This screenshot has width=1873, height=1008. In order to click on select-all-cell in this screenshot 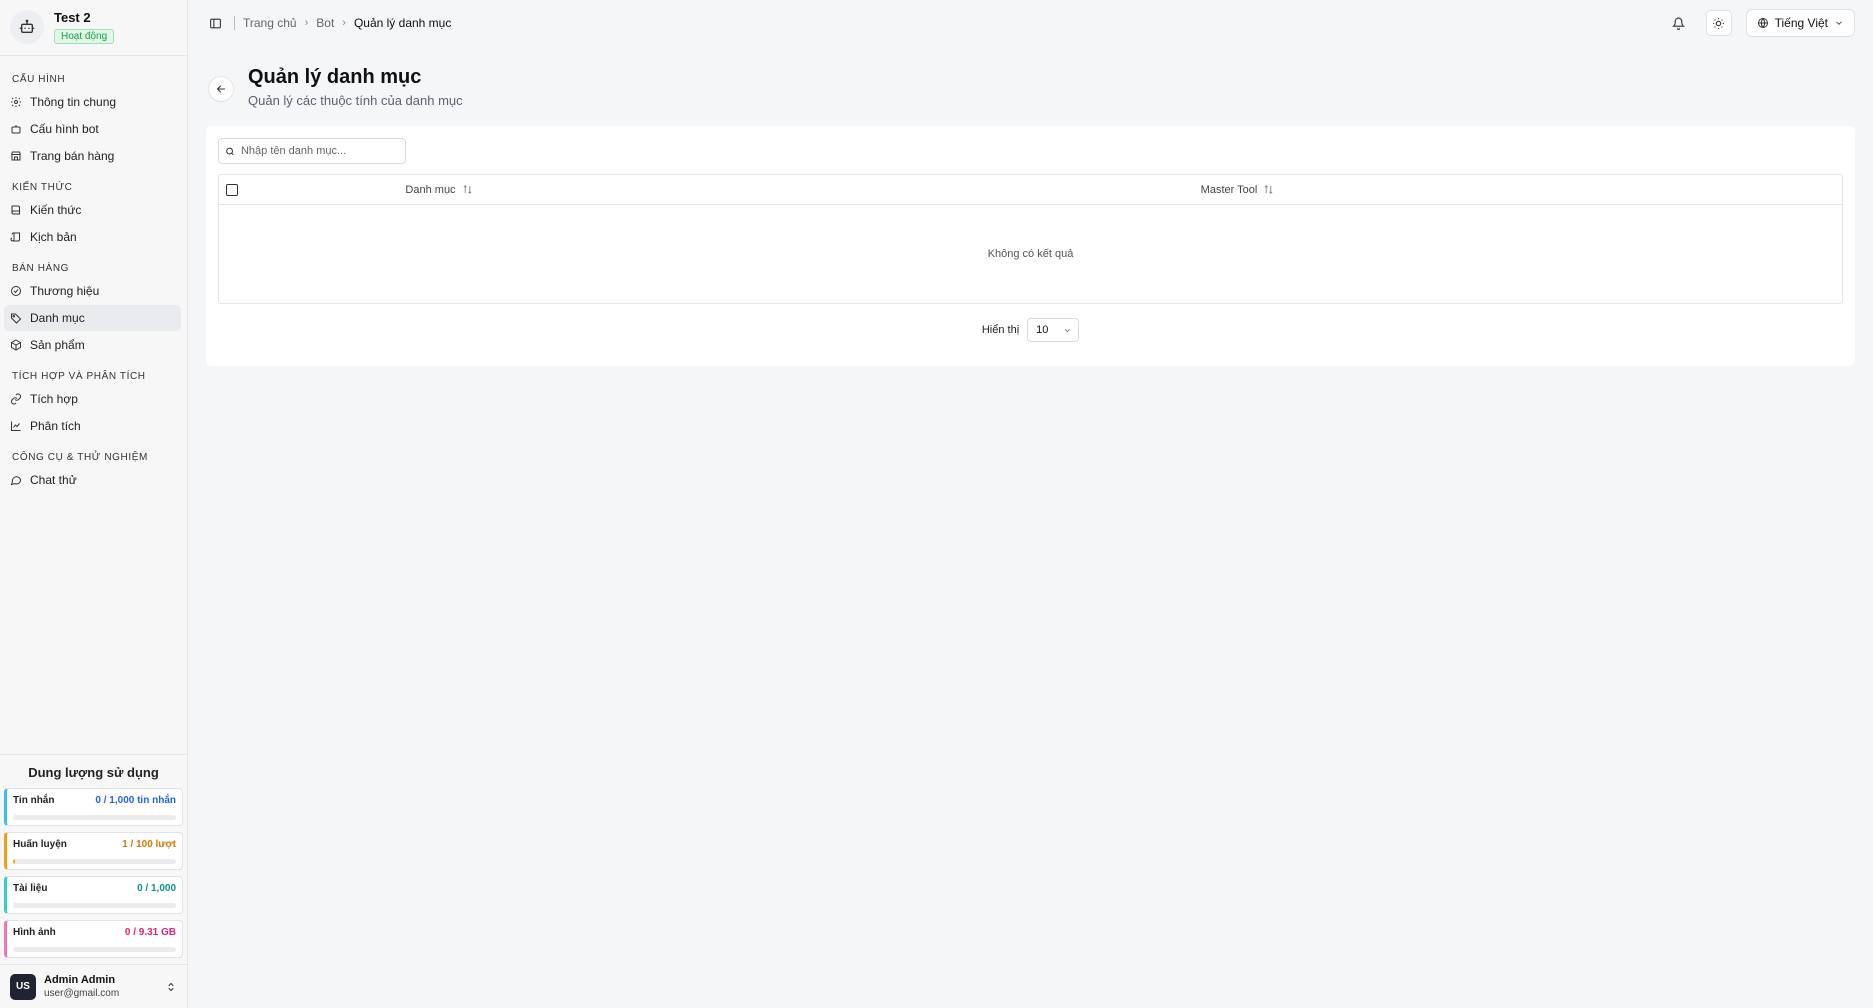, I will do `click(232, 189)`.